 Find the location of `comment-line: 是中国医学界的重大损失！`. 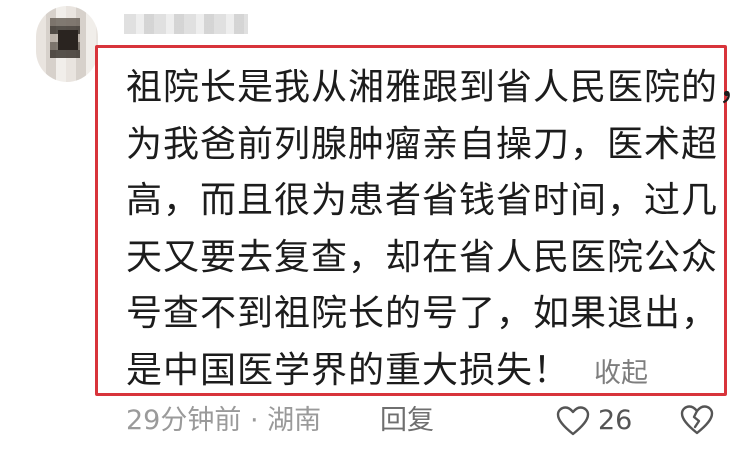

comment-line: 是中国医学界的重大损失！ is located at coordinates (348, 370).